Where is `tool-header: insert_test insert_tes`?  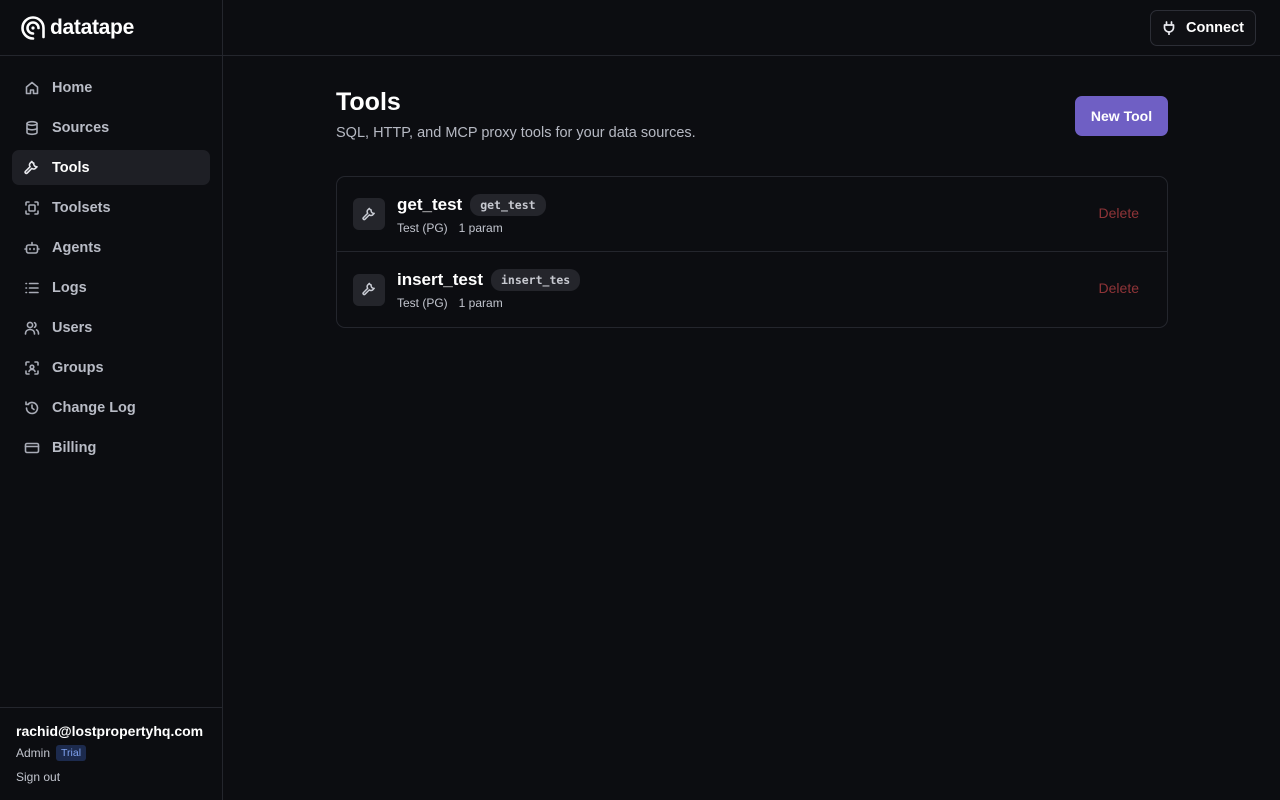 tool-header: insert_test insert_tes is located at coordinates (489, 280).